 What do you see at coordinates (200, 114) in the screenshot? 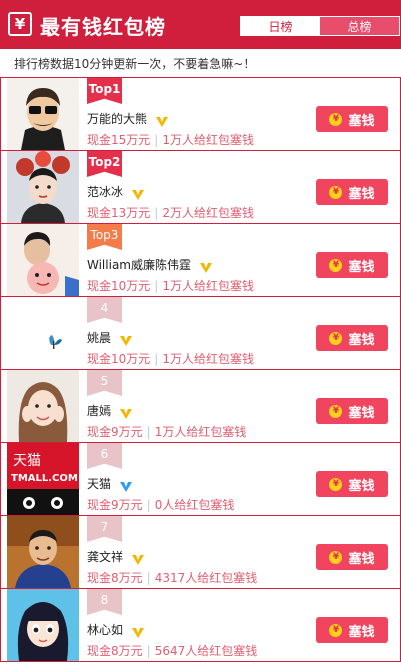
I see `list-item: Top1 万能的大熊 现金15万元 | 1万人给红包塞钱 ¥ 塞钱` at bounding box center [200, 114].